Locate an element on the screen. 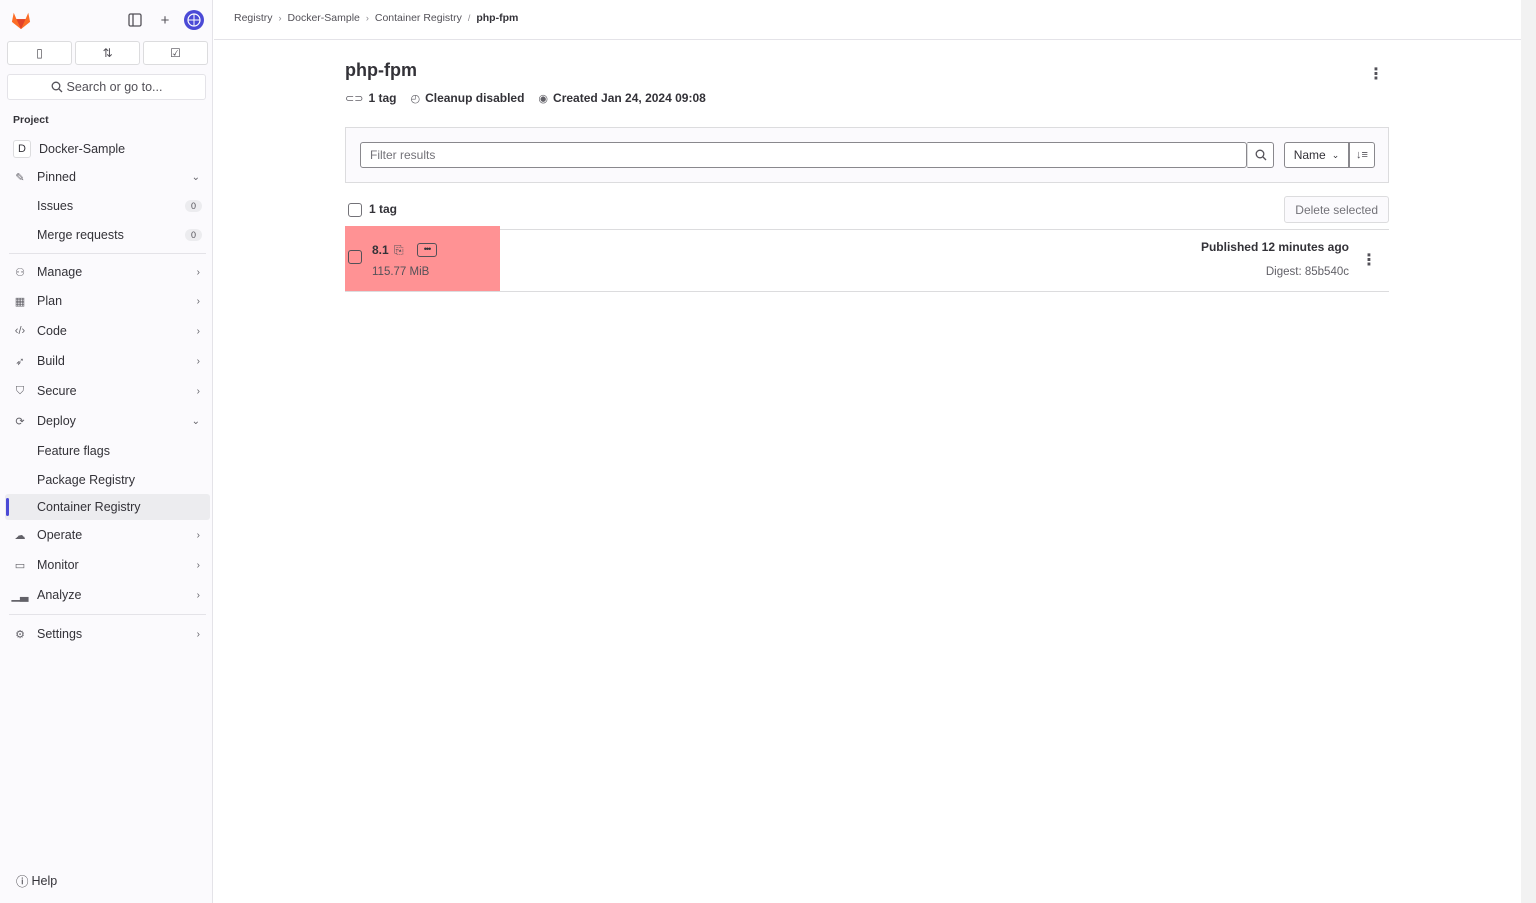 Image resolution: width=1536 pixels, height=903 pixels. sidebar-item-label: Plan is located at coordinates (50, 301).